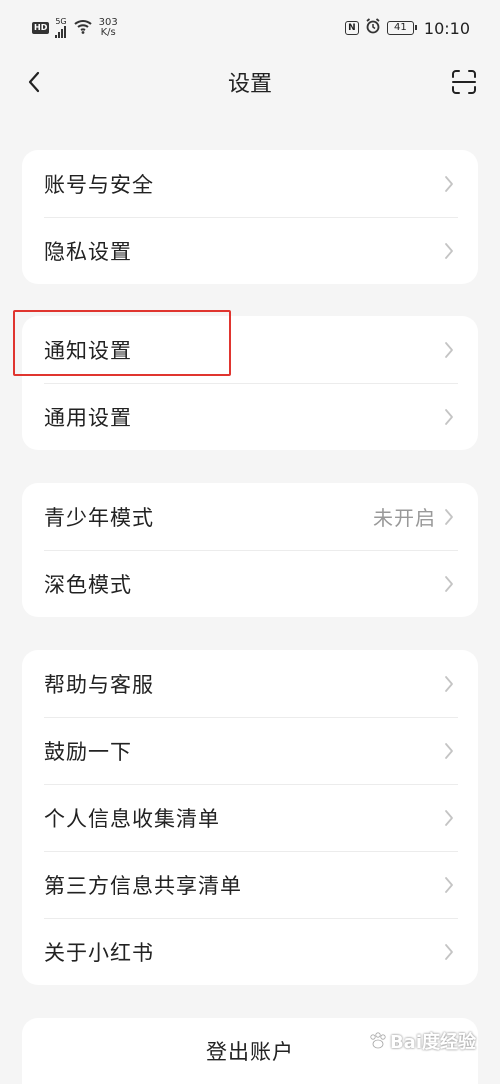 Image resolution: width=500 pixels, height=1084 pixels. What do you see at coordinates (250, 349) in the screenshot?
I see `row-notification-settings: 通知设置` at bounding box center [250, 349].